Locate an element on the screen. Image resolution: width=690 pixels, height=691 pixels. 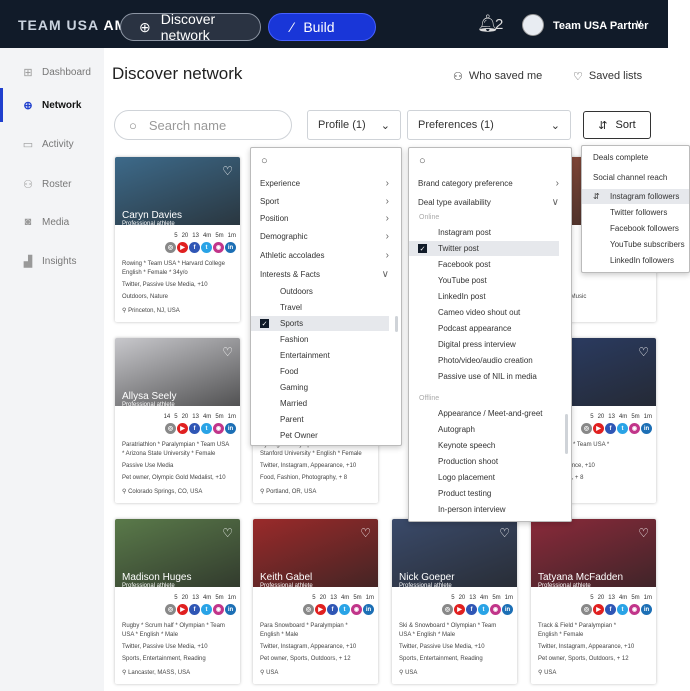
discover-network-tab: ⊕ Discover network is located at coordinates (190, 27).